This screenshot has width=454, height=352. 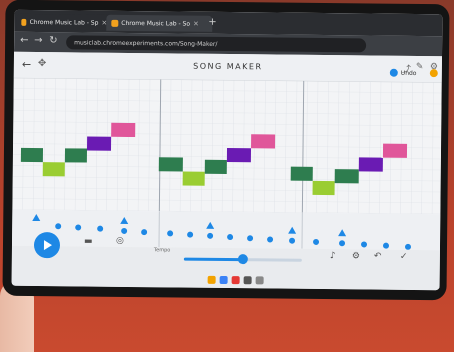 What do you see at coordinates (24, 40) in the screenshot?
I see `back-nav-icon: ←` at bounding box center [24, 40].